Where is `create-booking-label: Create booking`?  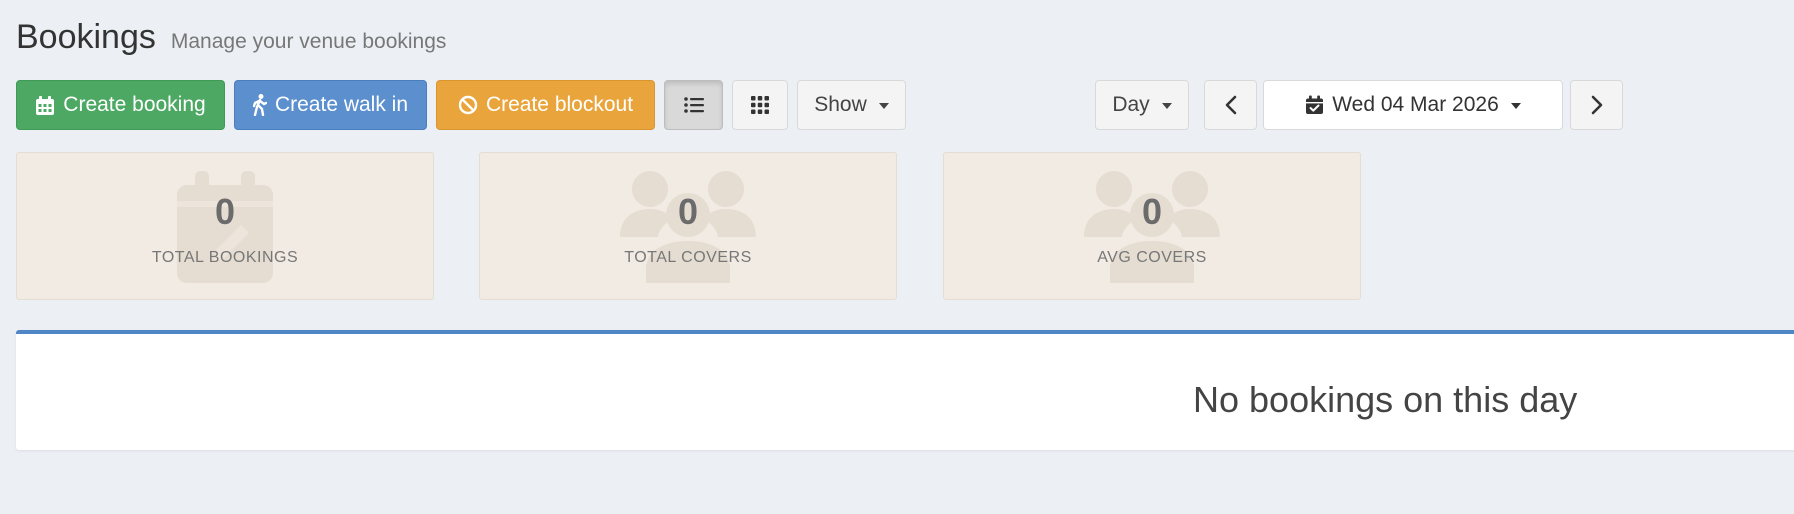
create-booking-label: Create booking is located at coordinates (134, 104).